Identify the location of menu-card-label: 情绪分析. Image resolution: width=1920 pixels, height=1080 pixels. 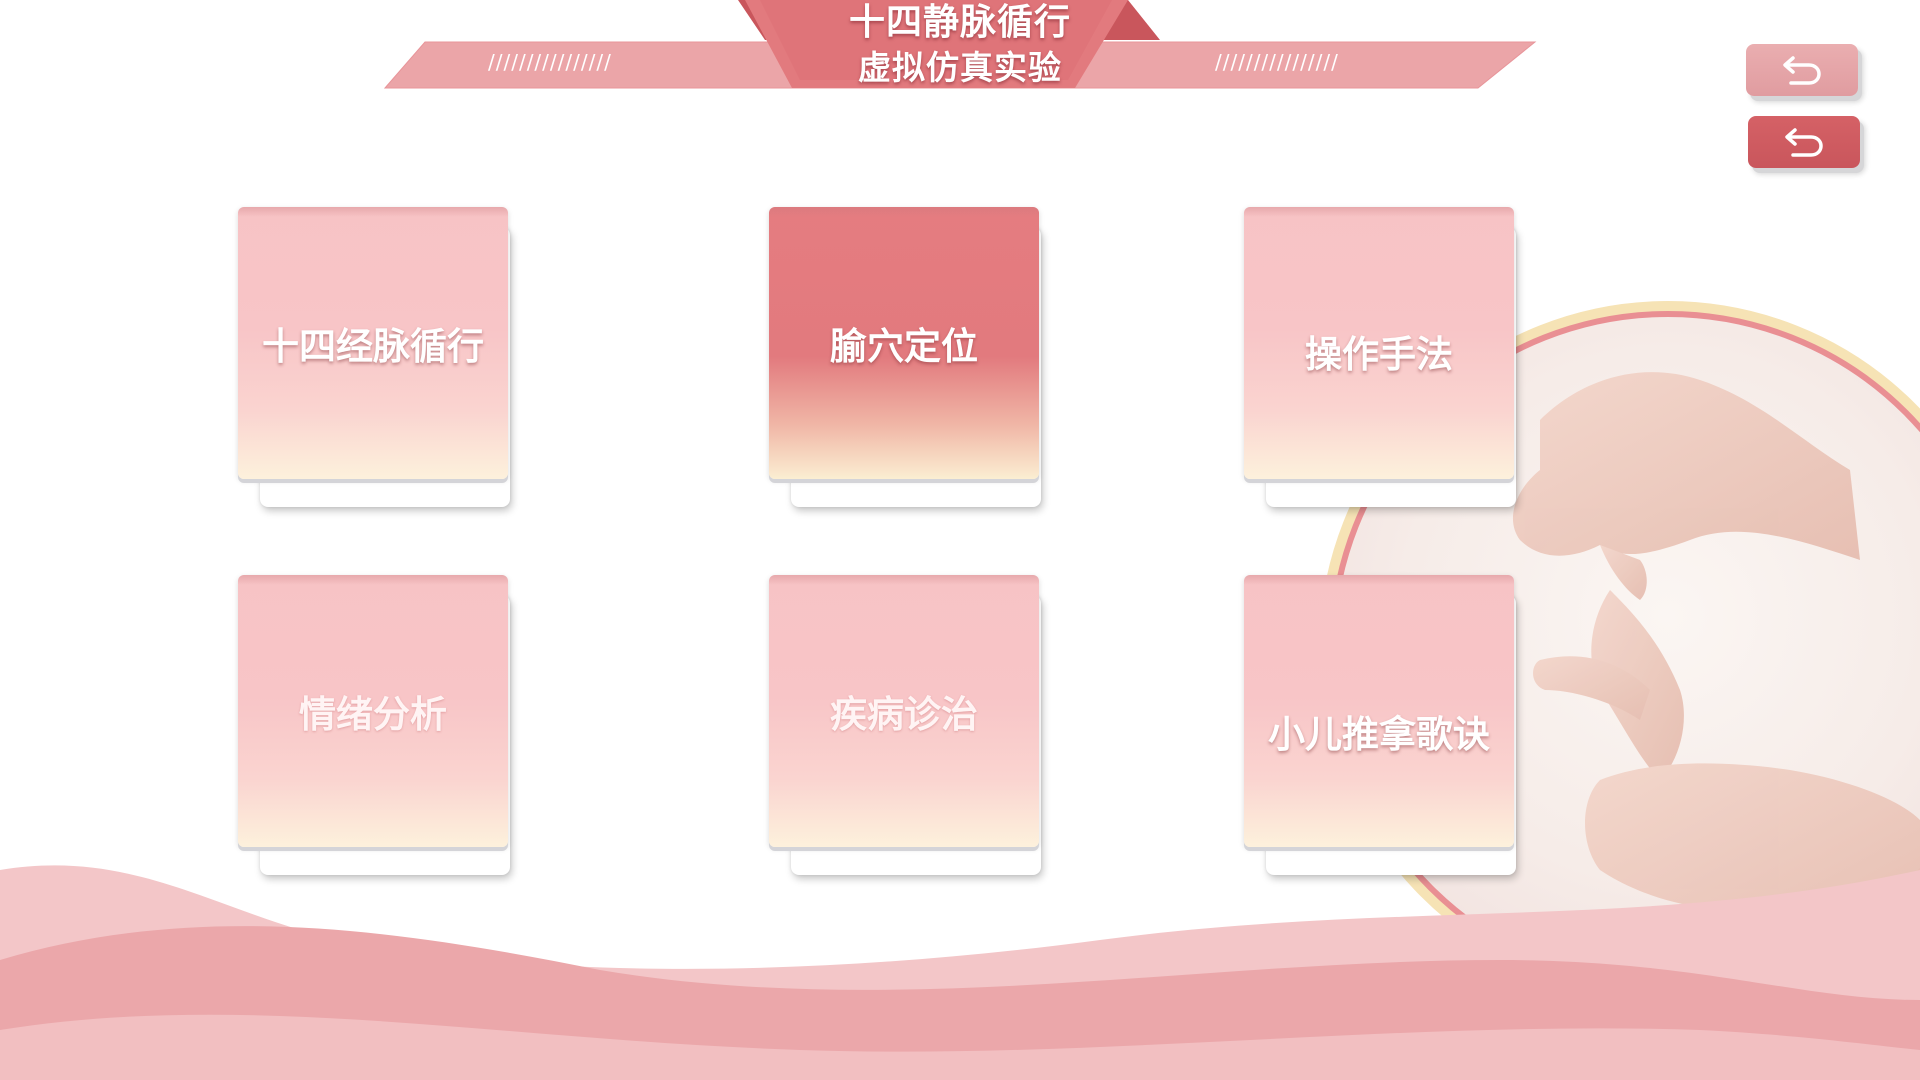
(373, 714).